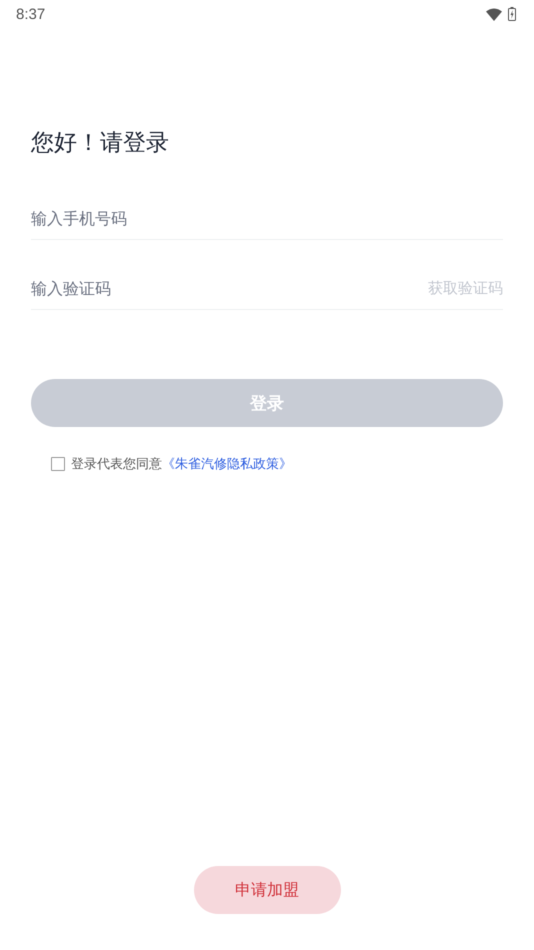  Describe the element at coordinates (494, 14) in the screenshot. I see `wifi-icon` at that location.